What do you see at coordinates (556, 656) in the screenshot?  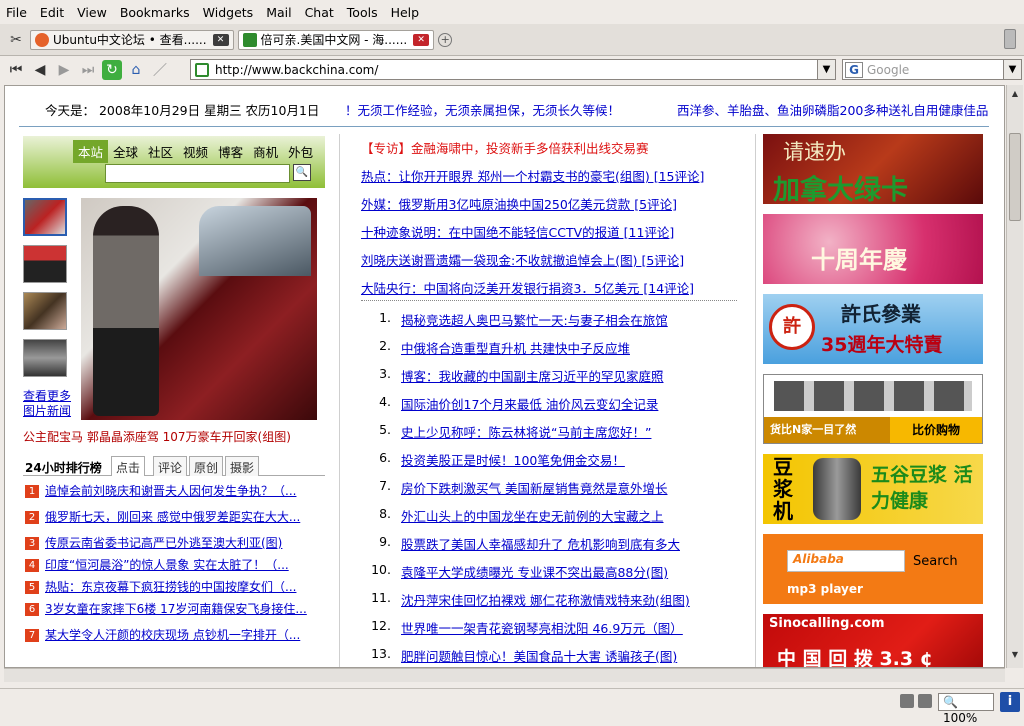 I see `list-item: 13. 肥胖问题触目惊心！美国食品十大害 诱骗孩子(图)` at bounding box center [556, 656].